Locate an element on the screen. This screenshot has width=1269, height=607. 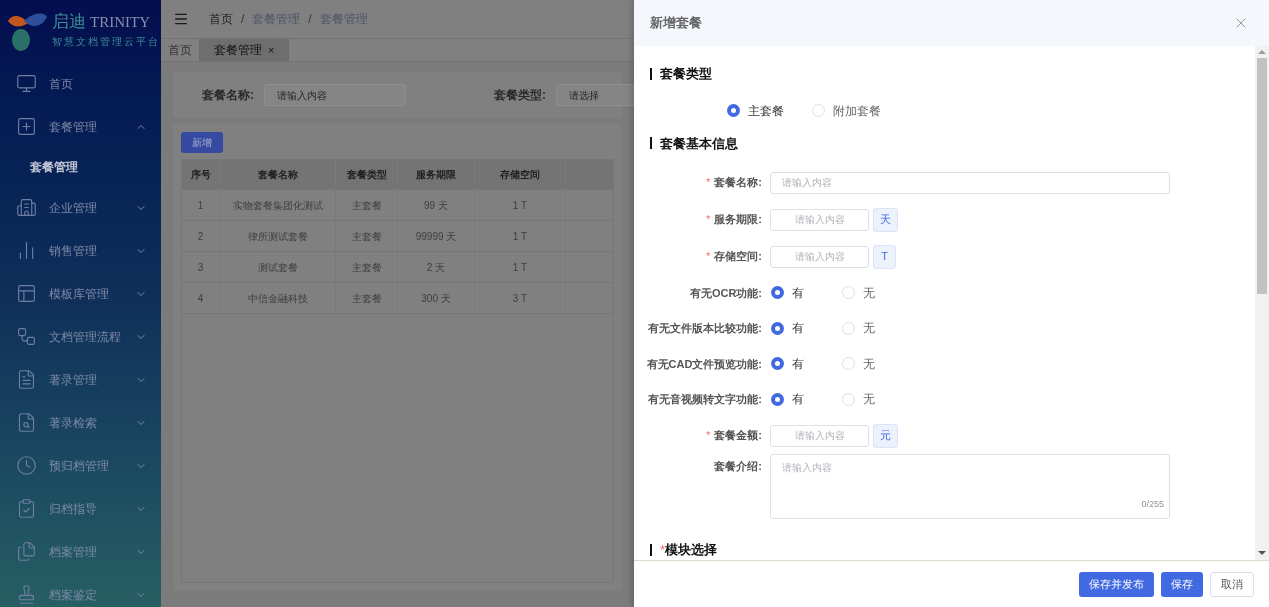
square-plus-icon is located at coordinates (26, 126).